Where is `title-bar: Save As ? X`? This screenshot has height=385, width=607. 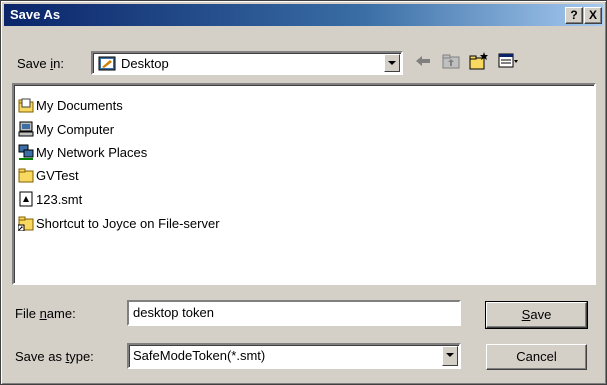 title-bar: Save As ? X is located at coordinates (303, 15).